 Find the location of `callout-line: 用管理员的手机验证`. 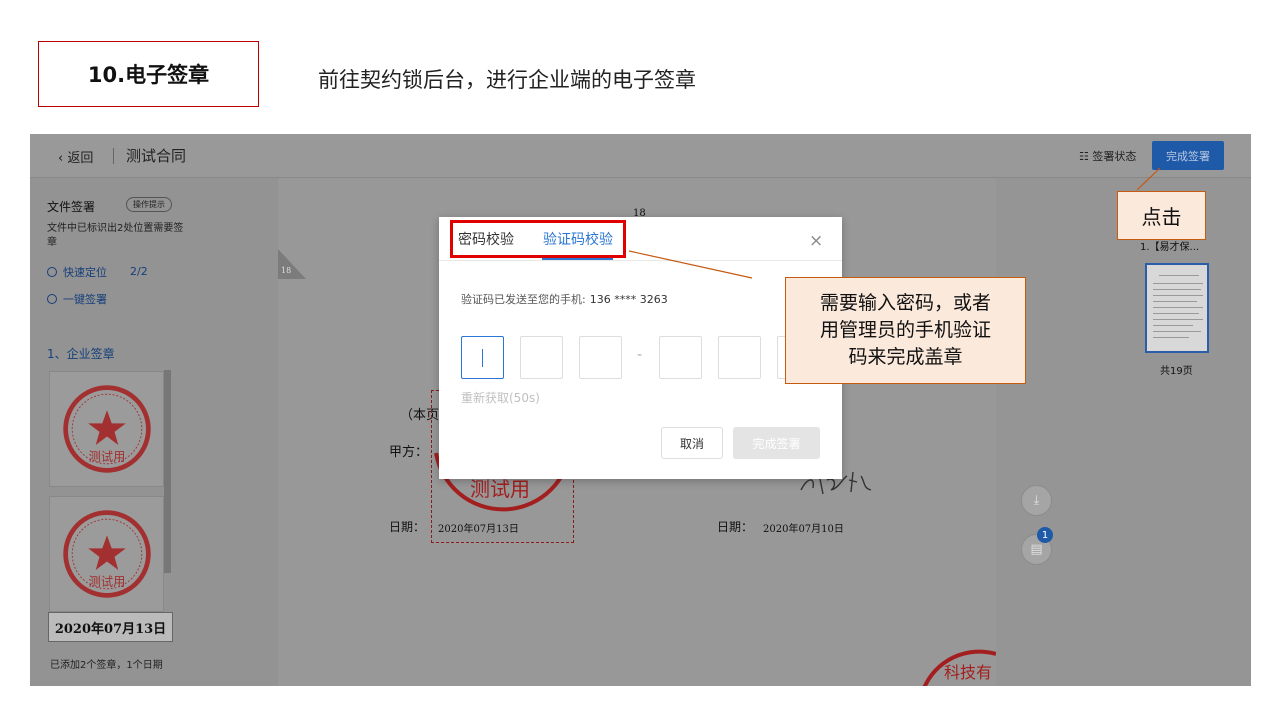

callout-line: 用管理员的手机验证 is located at coordinates (905, 330).